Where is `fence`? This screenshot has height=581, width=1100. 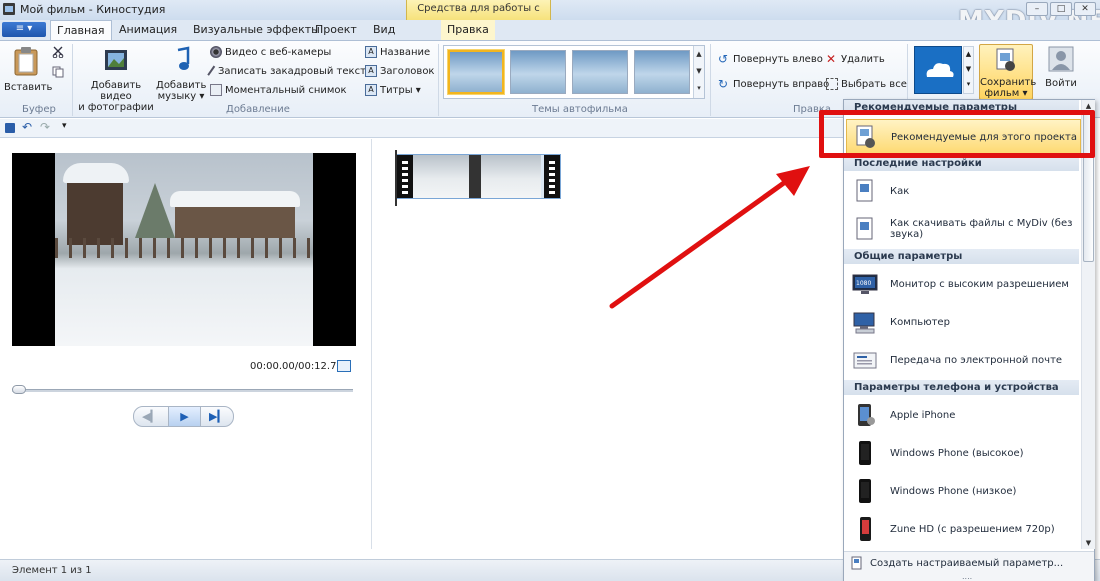
fence is located at coordinates (184, 248).